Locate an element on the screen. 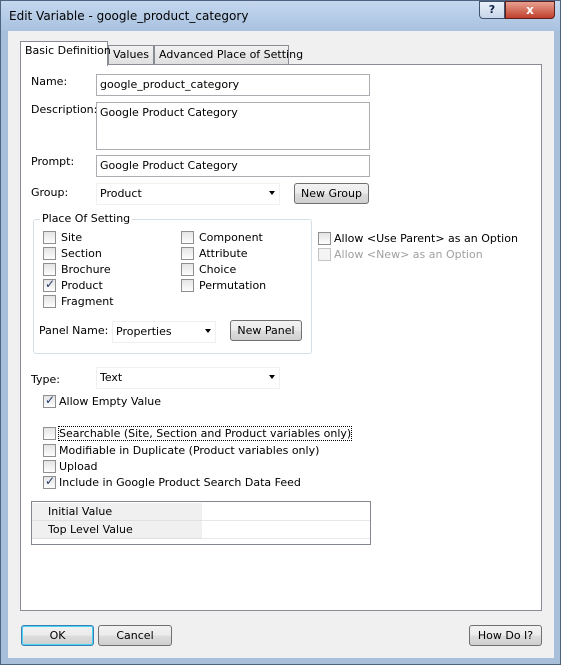  top-level-value-cell is located at coordinates (286, 530).